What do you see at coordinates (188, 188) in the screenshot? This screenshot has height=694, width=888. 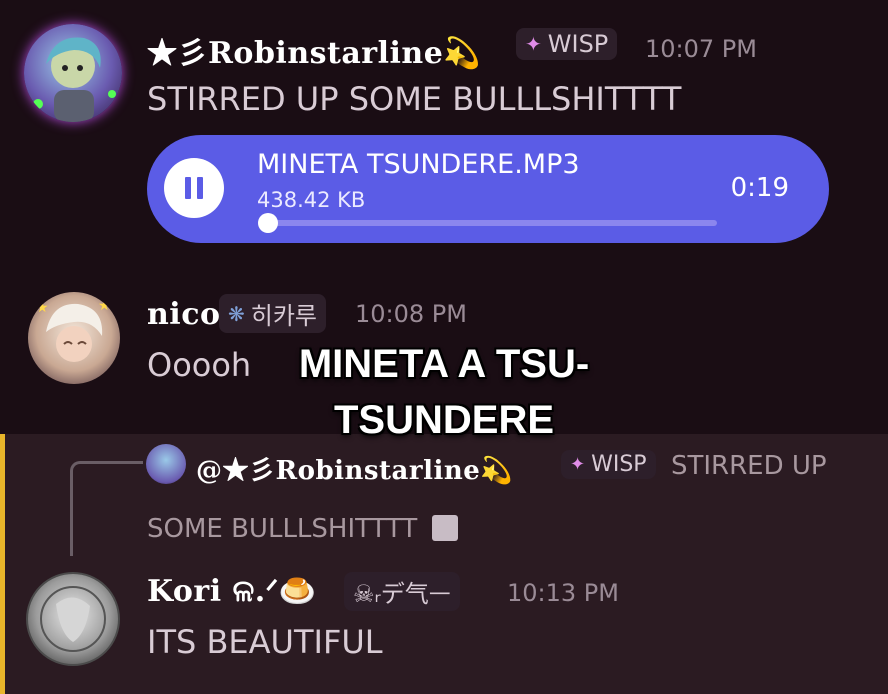 I see `pause-icon` at bounding box center [188, 188].